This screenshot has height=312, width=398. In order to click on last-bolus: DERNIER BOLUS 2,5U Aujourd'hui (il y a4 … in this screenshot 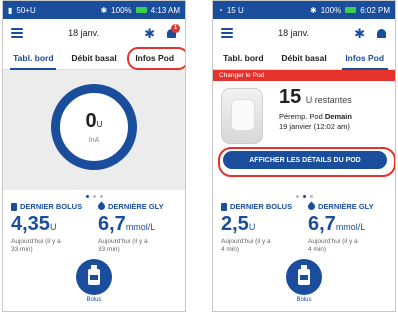, I will do `click(260, 228)`.